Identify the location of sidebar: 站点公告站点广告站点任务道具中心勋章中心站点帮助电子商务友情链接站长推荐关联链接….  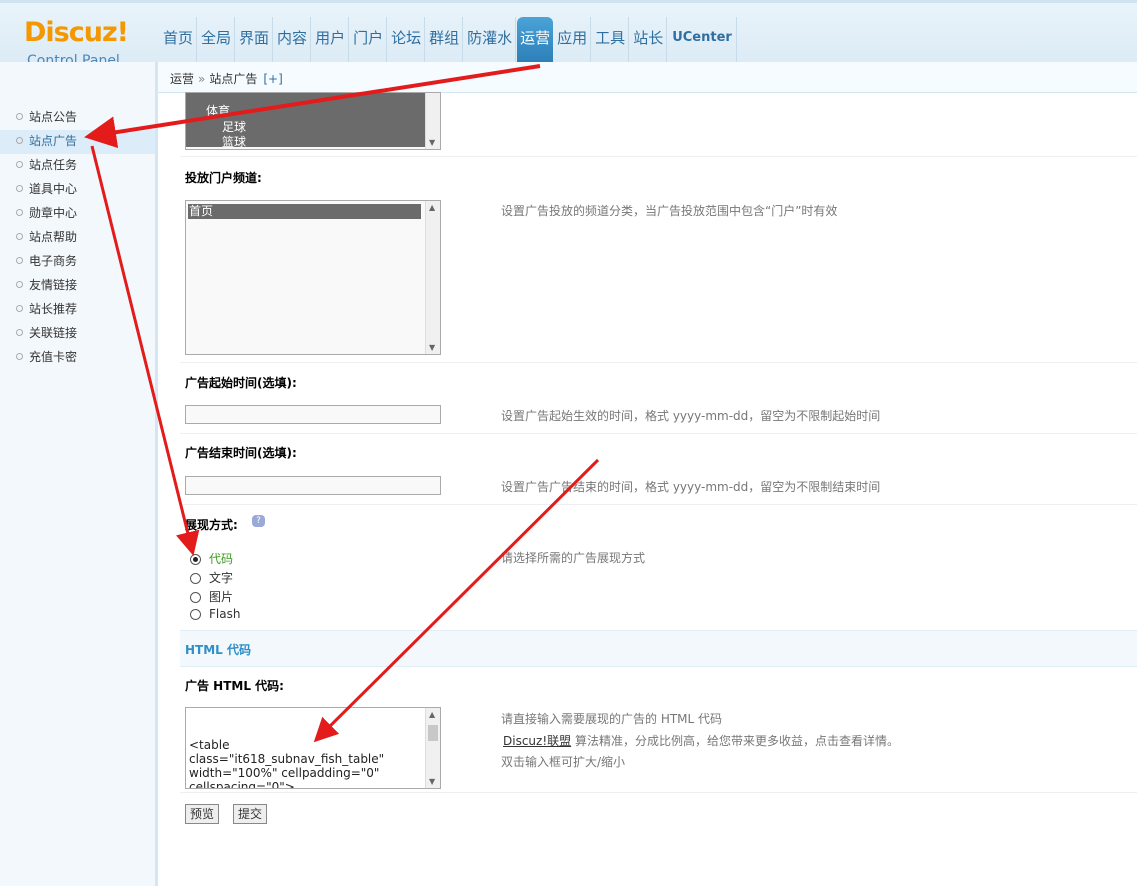
(79, 474).